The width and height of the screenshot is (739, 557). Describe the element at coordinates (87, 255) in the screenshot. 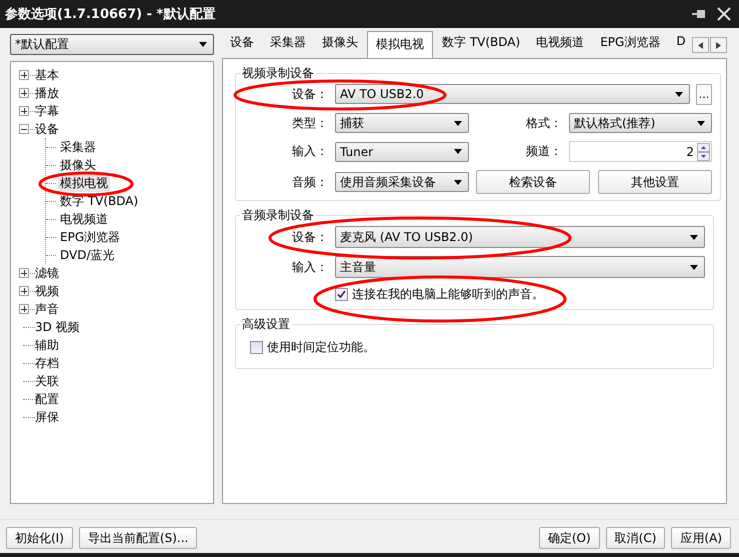

I see `tree-item: DVD/蓝光` at that location.